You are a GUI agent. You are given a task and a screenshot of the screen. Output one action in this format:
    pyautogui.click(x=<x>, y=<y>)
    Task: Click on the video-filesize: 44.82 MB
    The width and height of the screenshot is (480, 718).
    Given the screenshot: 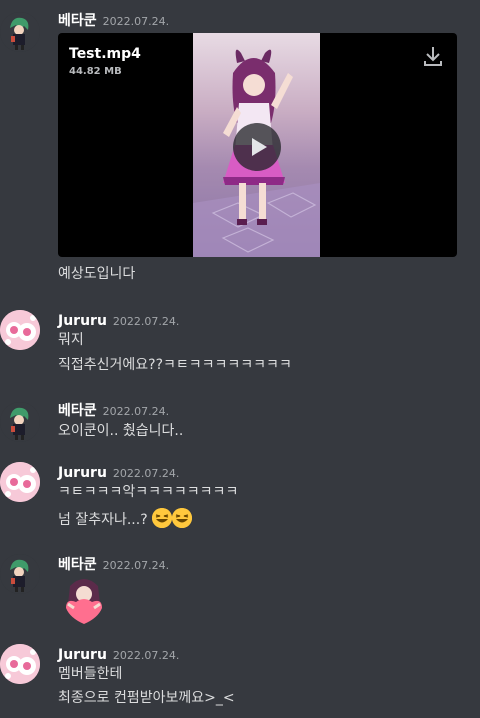 What is the action you would take?
    pyautogui.click(x=95, y=71)
    